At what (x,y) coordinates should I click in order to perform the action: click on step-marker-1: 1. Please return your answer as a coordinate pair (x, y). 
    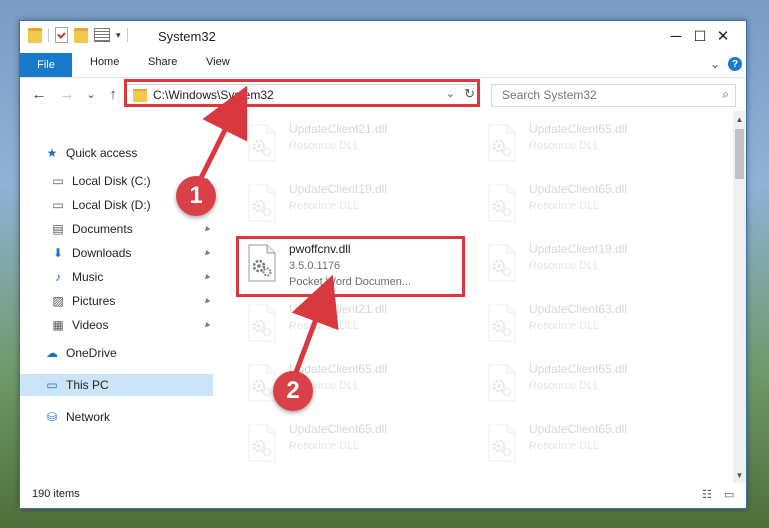
    Looking at the image, I should click on (196, 196).